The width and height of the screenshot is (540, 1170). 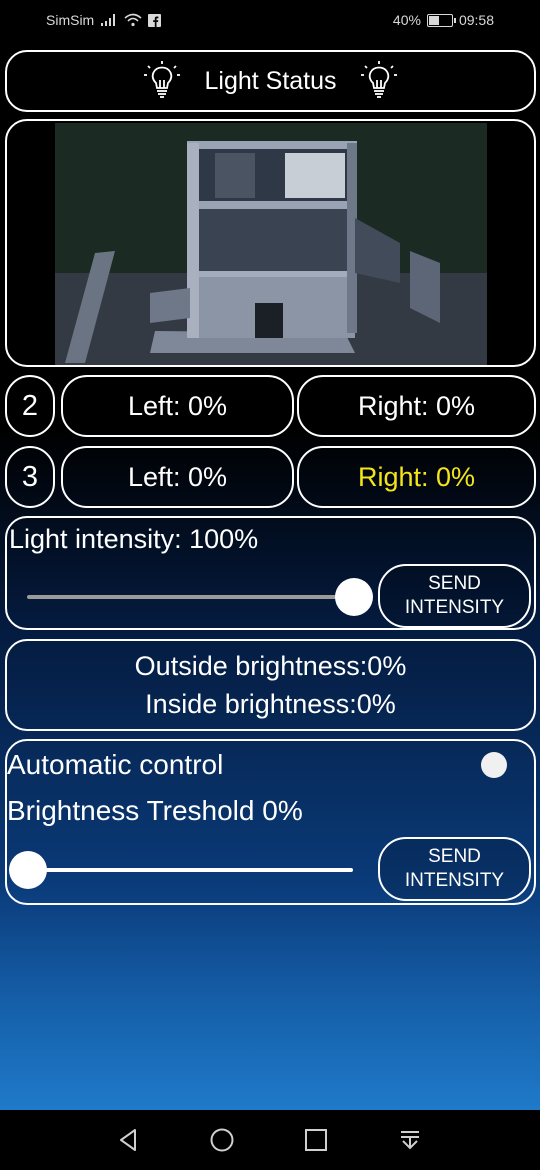 I want to click on room-number-2: 2, so click(x=30, y=406).